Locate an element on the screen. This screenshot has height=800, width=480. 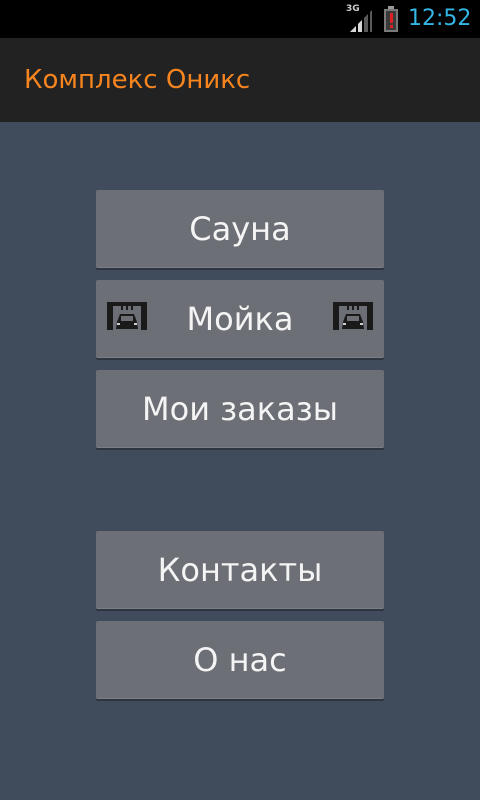
signal-icon: 3G is located at coordinates (359, 18).